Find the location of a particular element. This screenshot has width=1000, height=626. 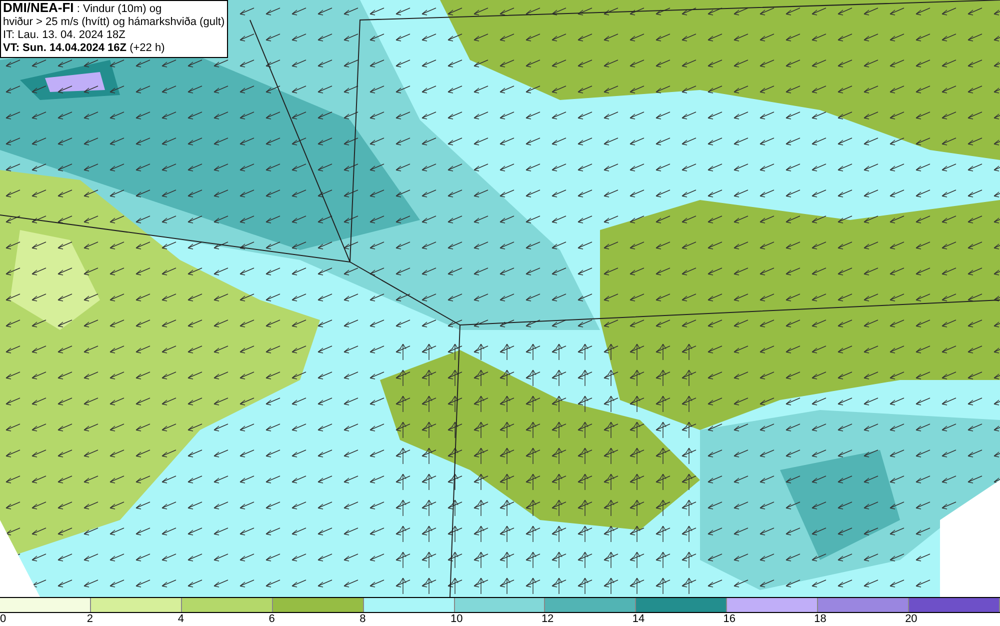

legend-tick-label: 6 is located at coordinates (271, 619).